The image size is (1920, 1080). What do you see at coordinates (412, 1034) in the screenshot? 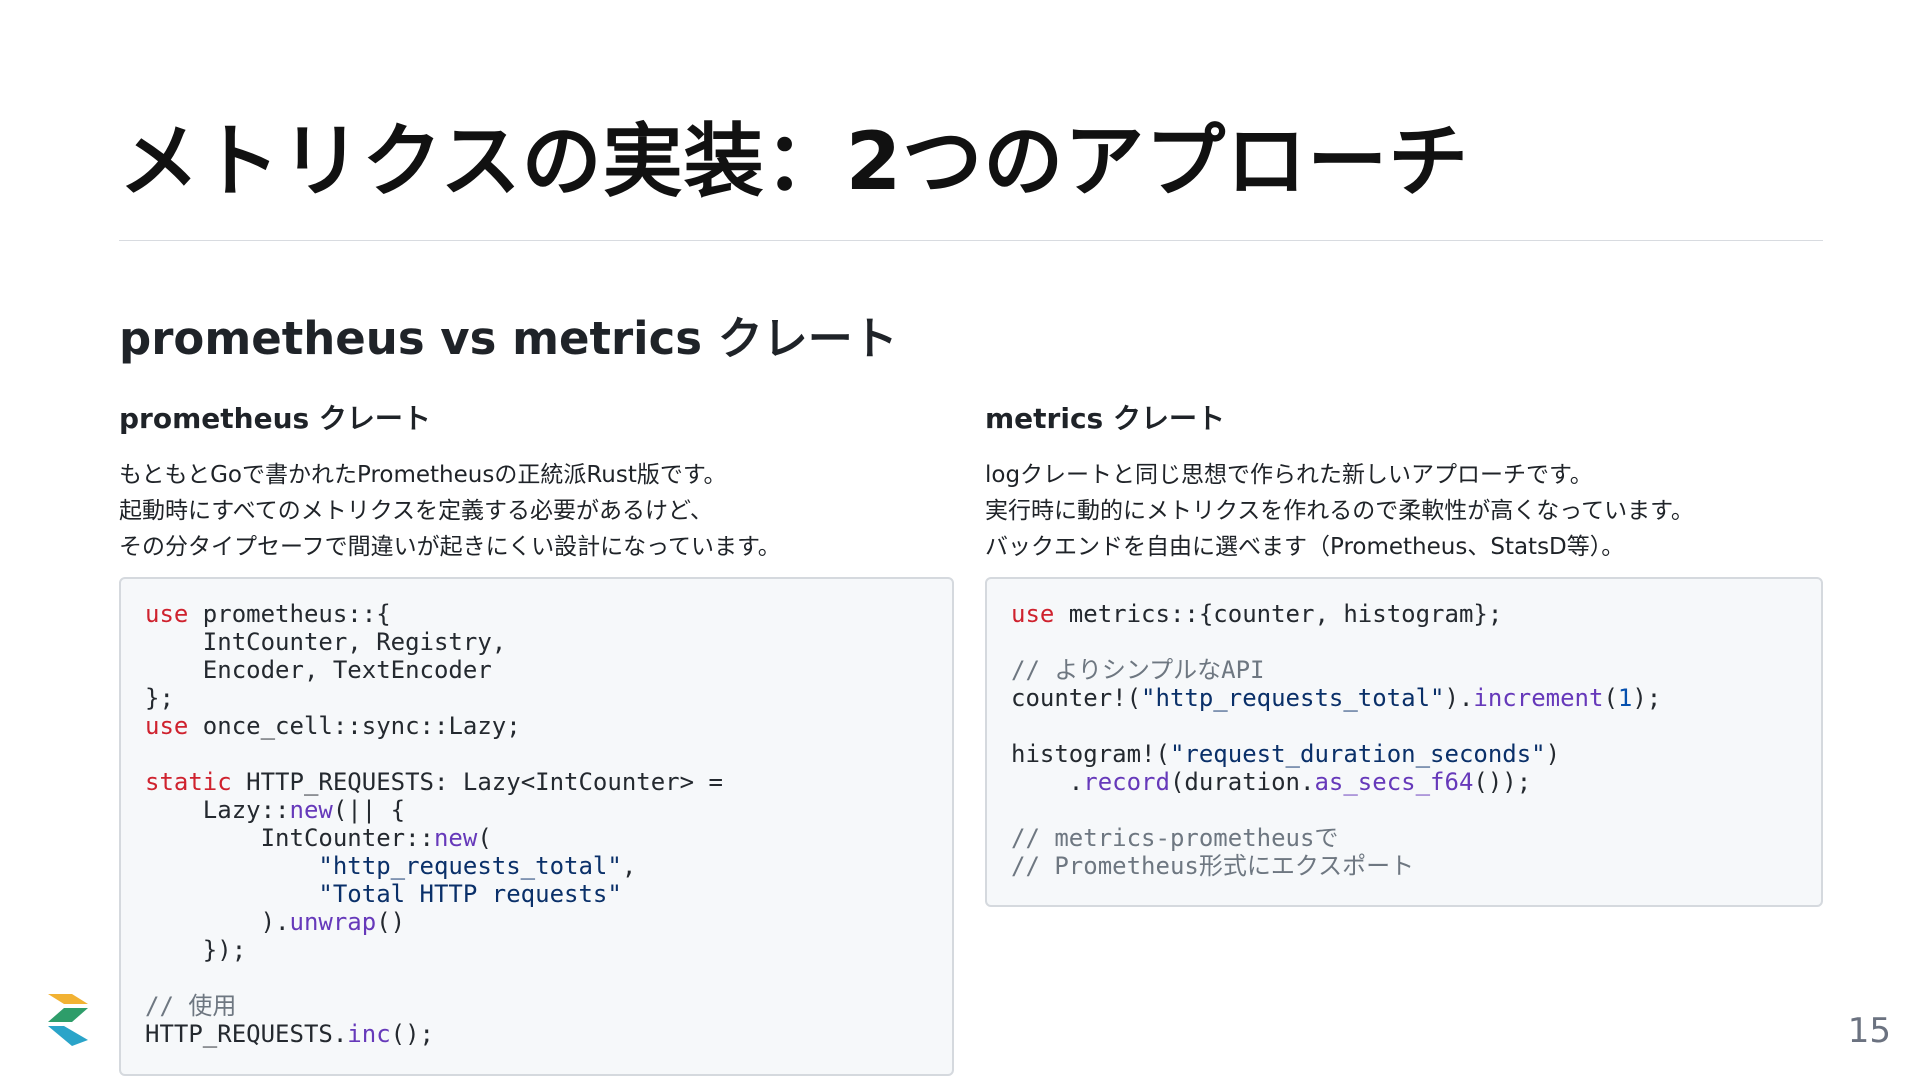
I see `code-token: ();` at bounding box center [412, 1034].